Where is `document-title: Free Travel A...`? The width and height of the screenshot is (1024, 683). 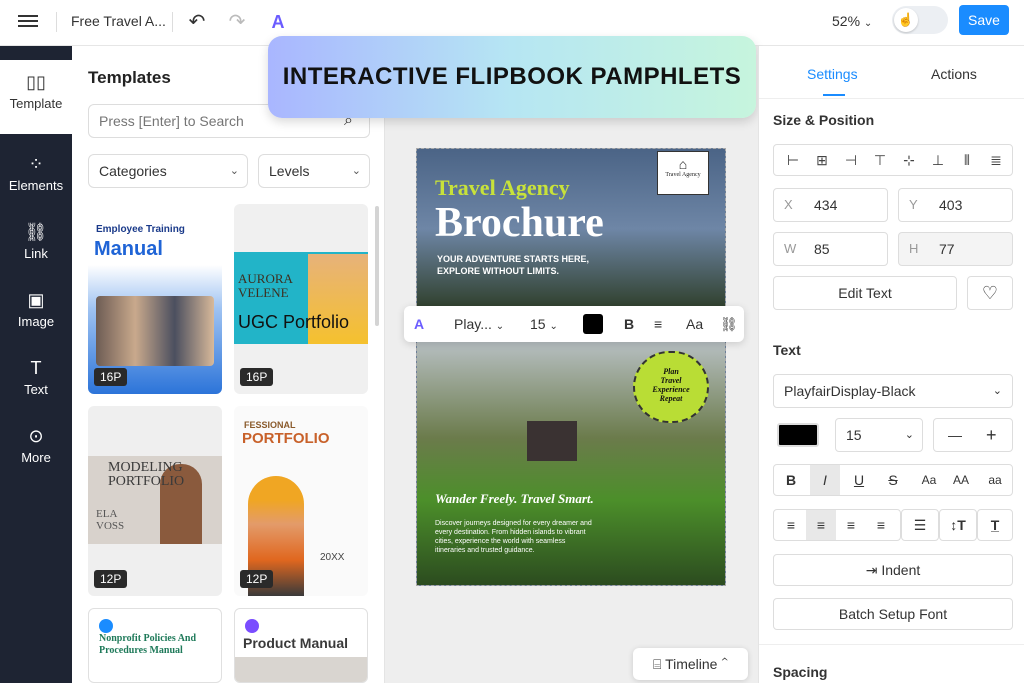 document-title: Free Travel A... is located at coordinates (118, 21).